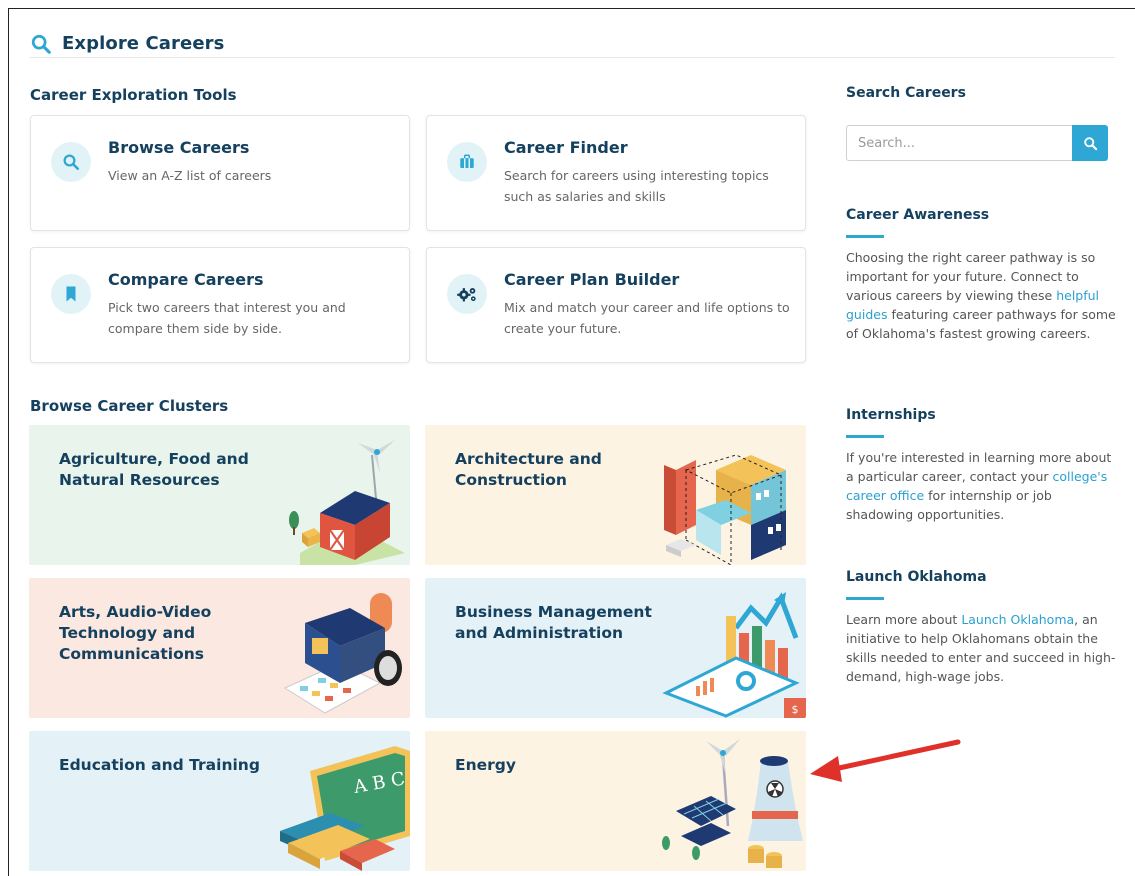 Image resolution: width=1135 pixels, height=876 pixels. I want to click on search-button, so click(1090, 143).